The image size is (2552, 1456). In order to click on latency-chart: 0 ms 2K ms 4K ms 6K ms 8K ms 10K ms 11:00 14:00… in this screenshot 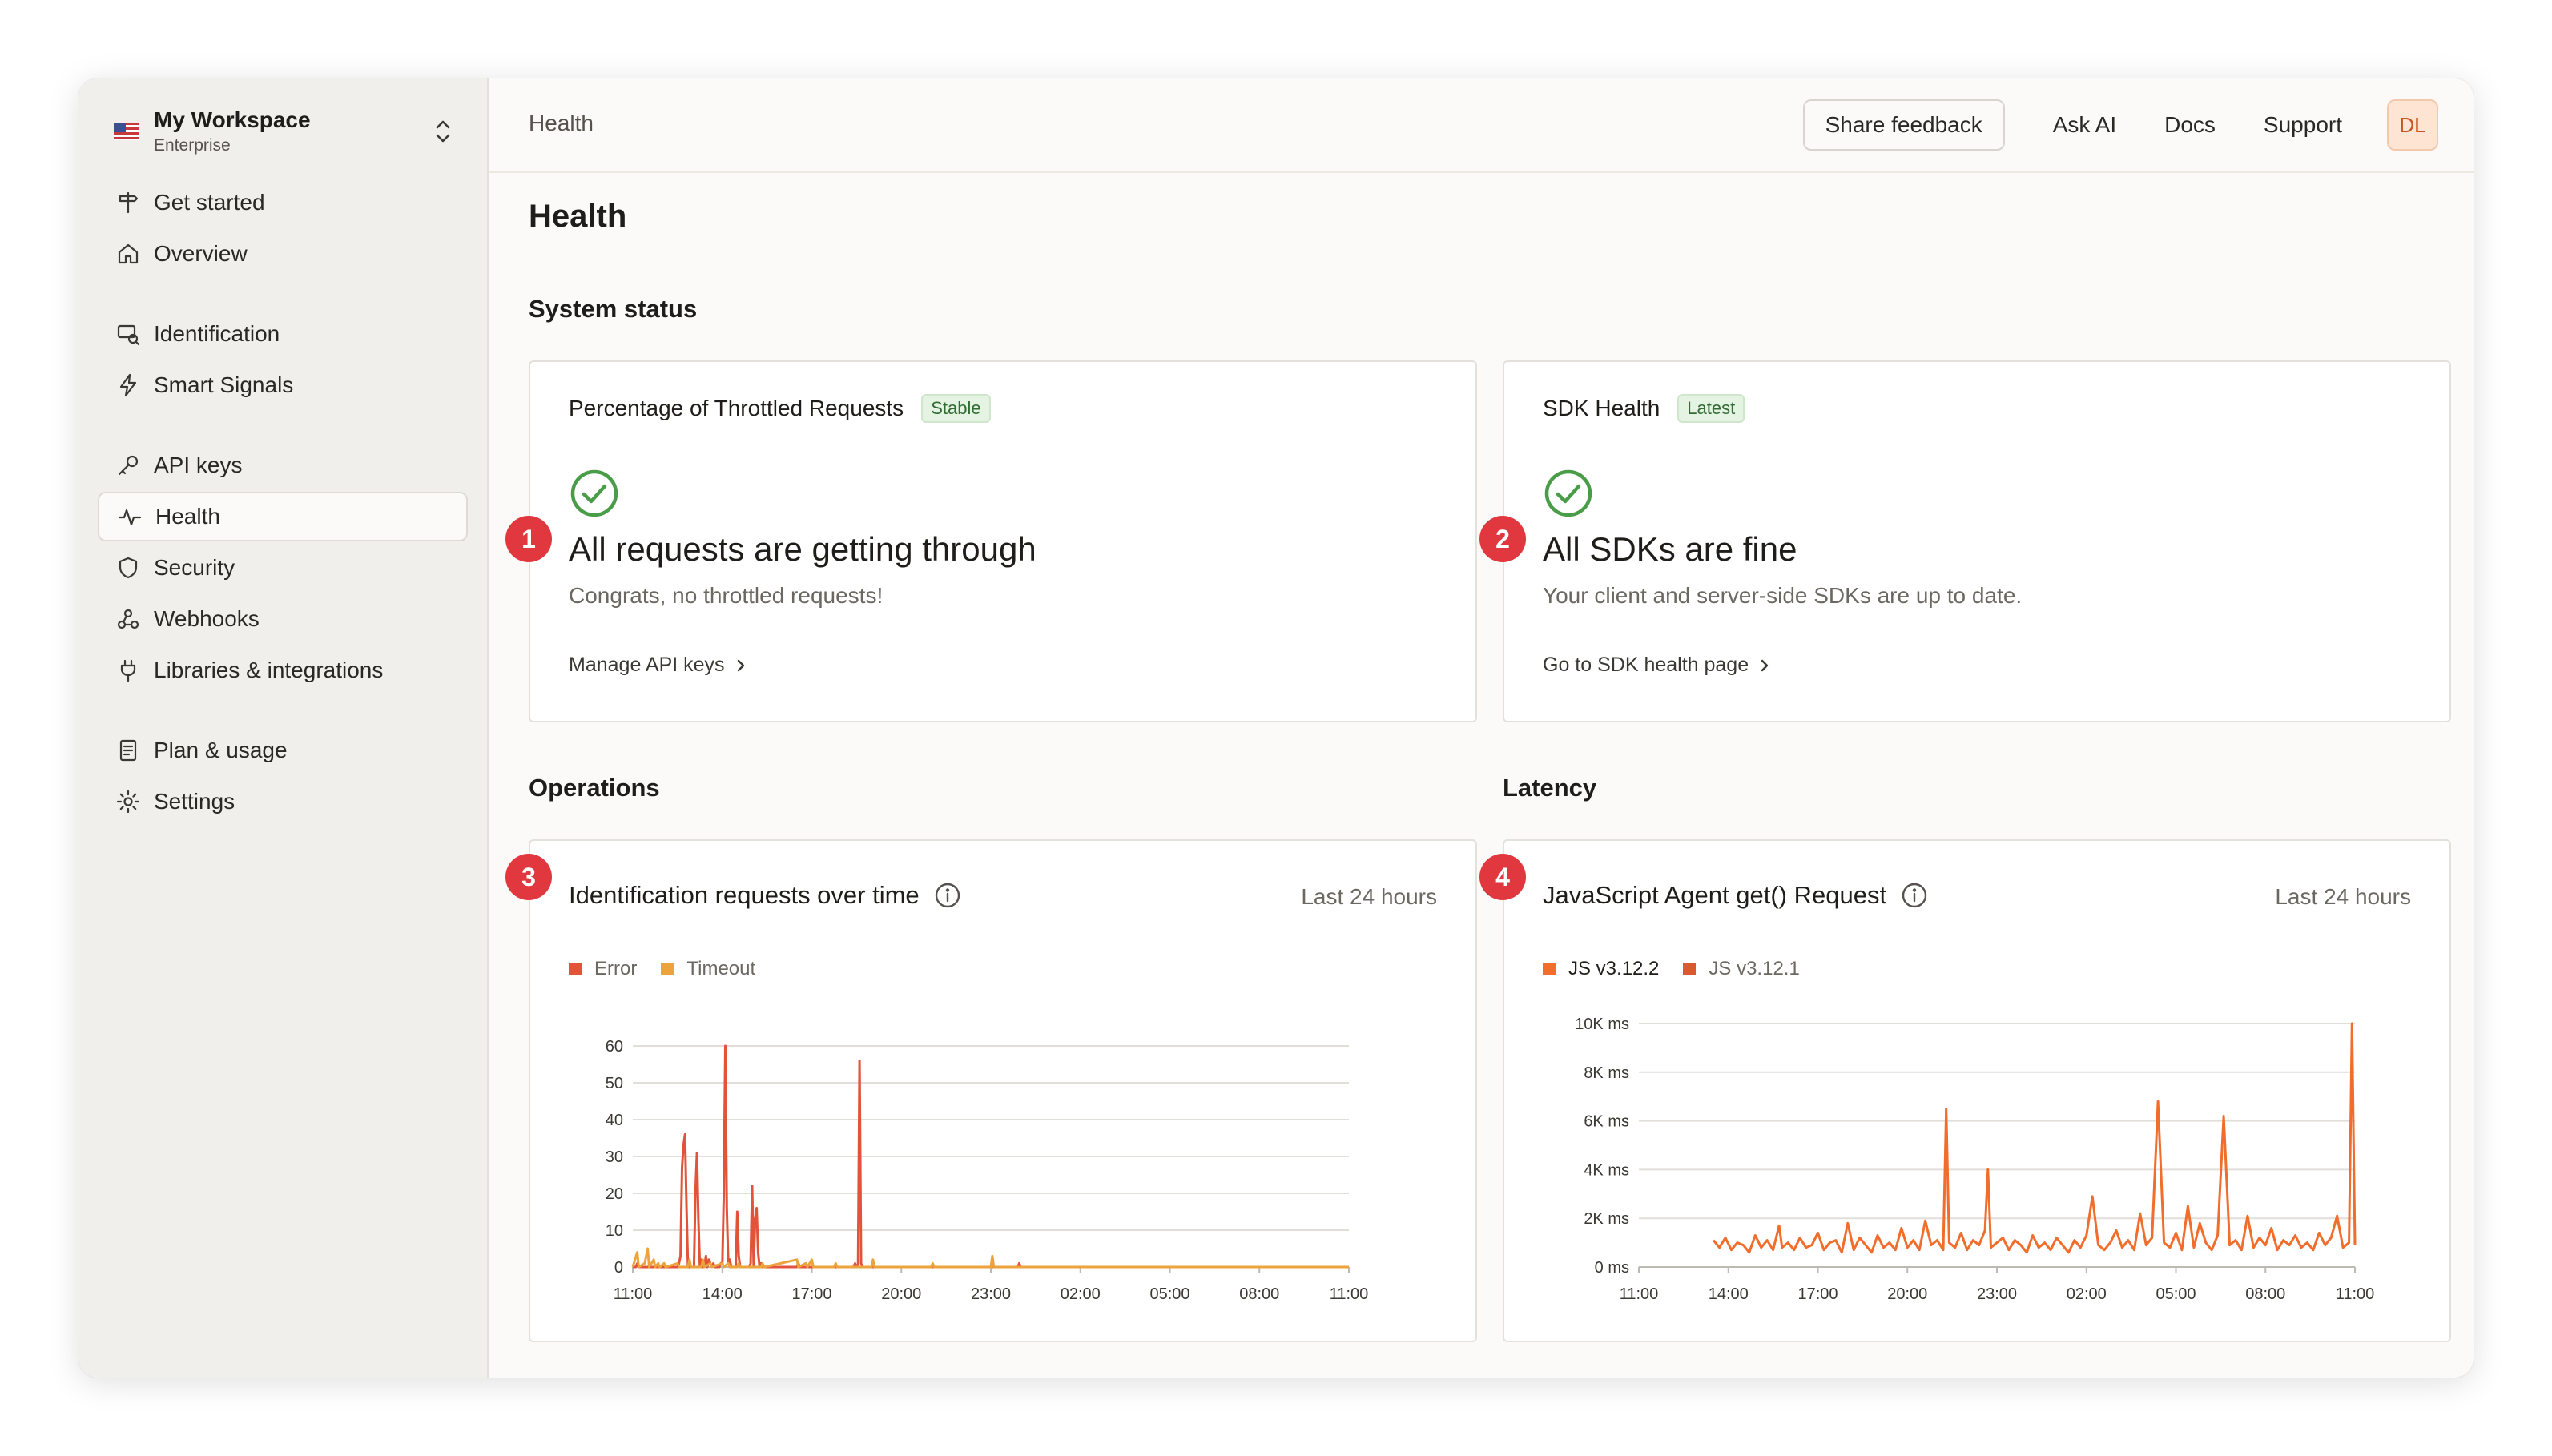, I will do `click(1979, 1092)`.